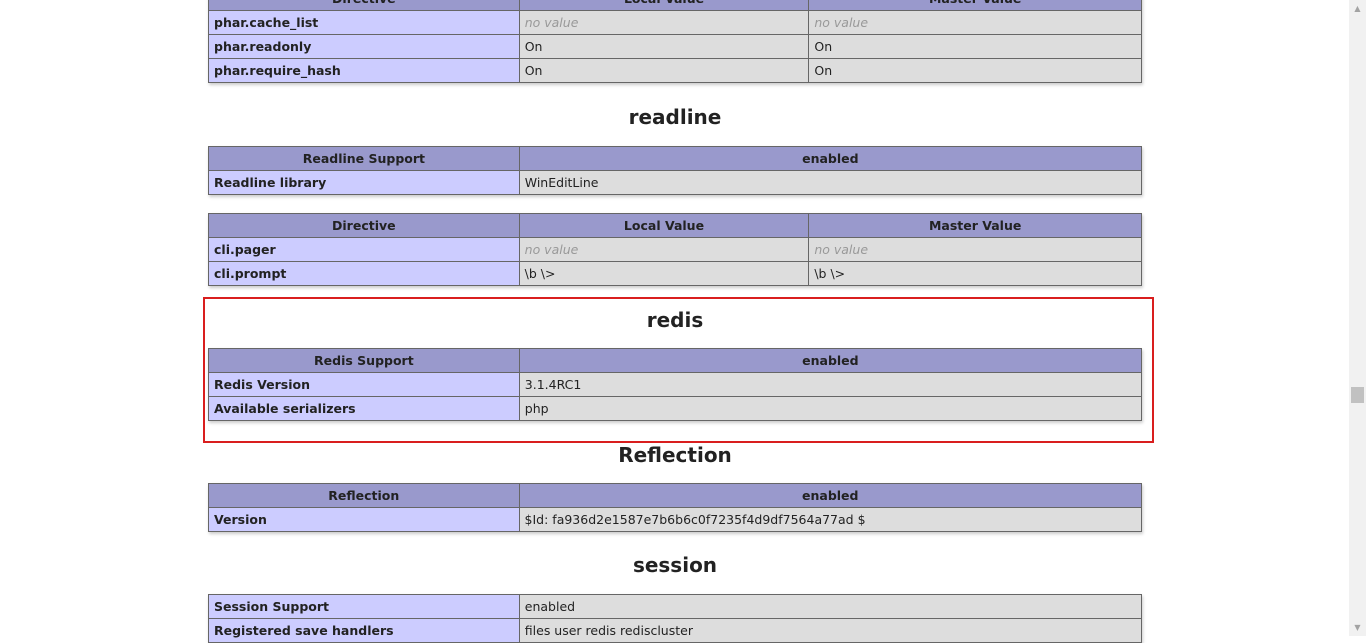  Describe the element at coordinates (364, 158) in the screenshot. I see `column-header: Readline Support` at that location.